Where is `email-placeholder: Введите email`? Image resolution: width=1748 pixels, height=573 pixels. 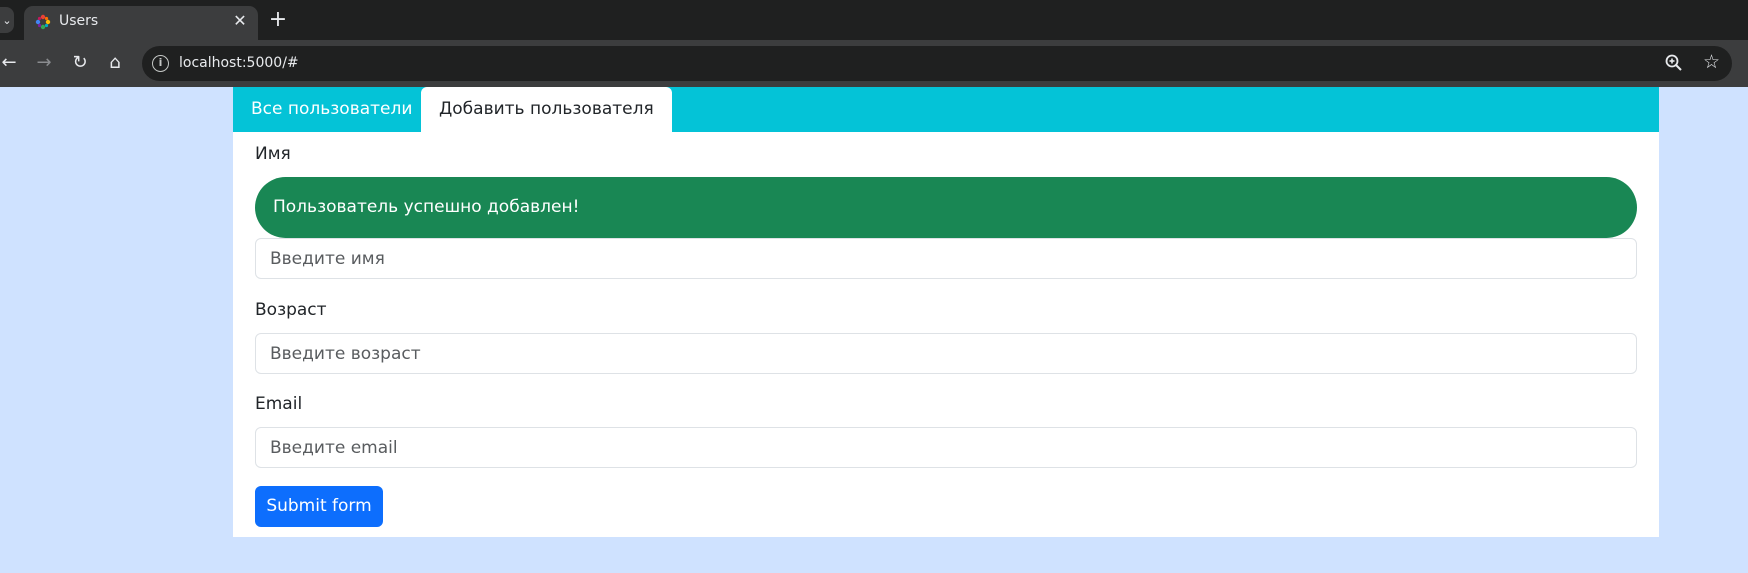
email-placeholder: Введите email is located at coordinates (334, 448).